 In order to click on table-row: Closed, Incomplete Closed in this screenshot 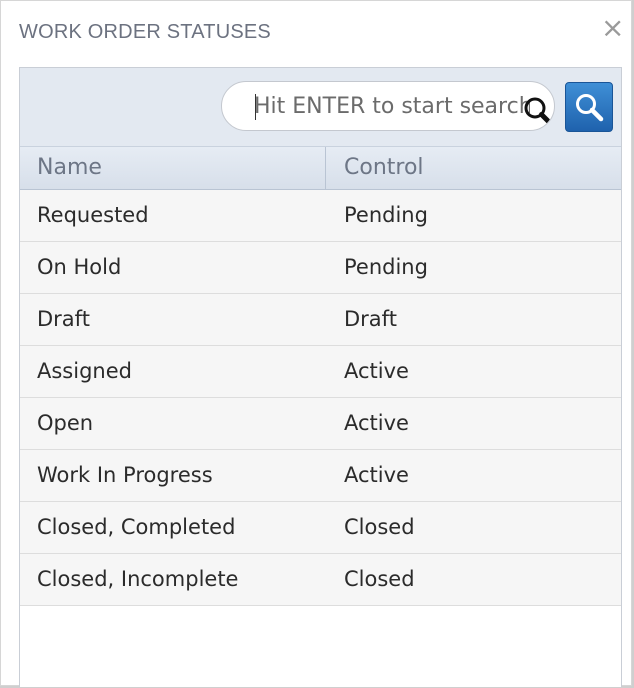, I will do `click(320, 580)`.